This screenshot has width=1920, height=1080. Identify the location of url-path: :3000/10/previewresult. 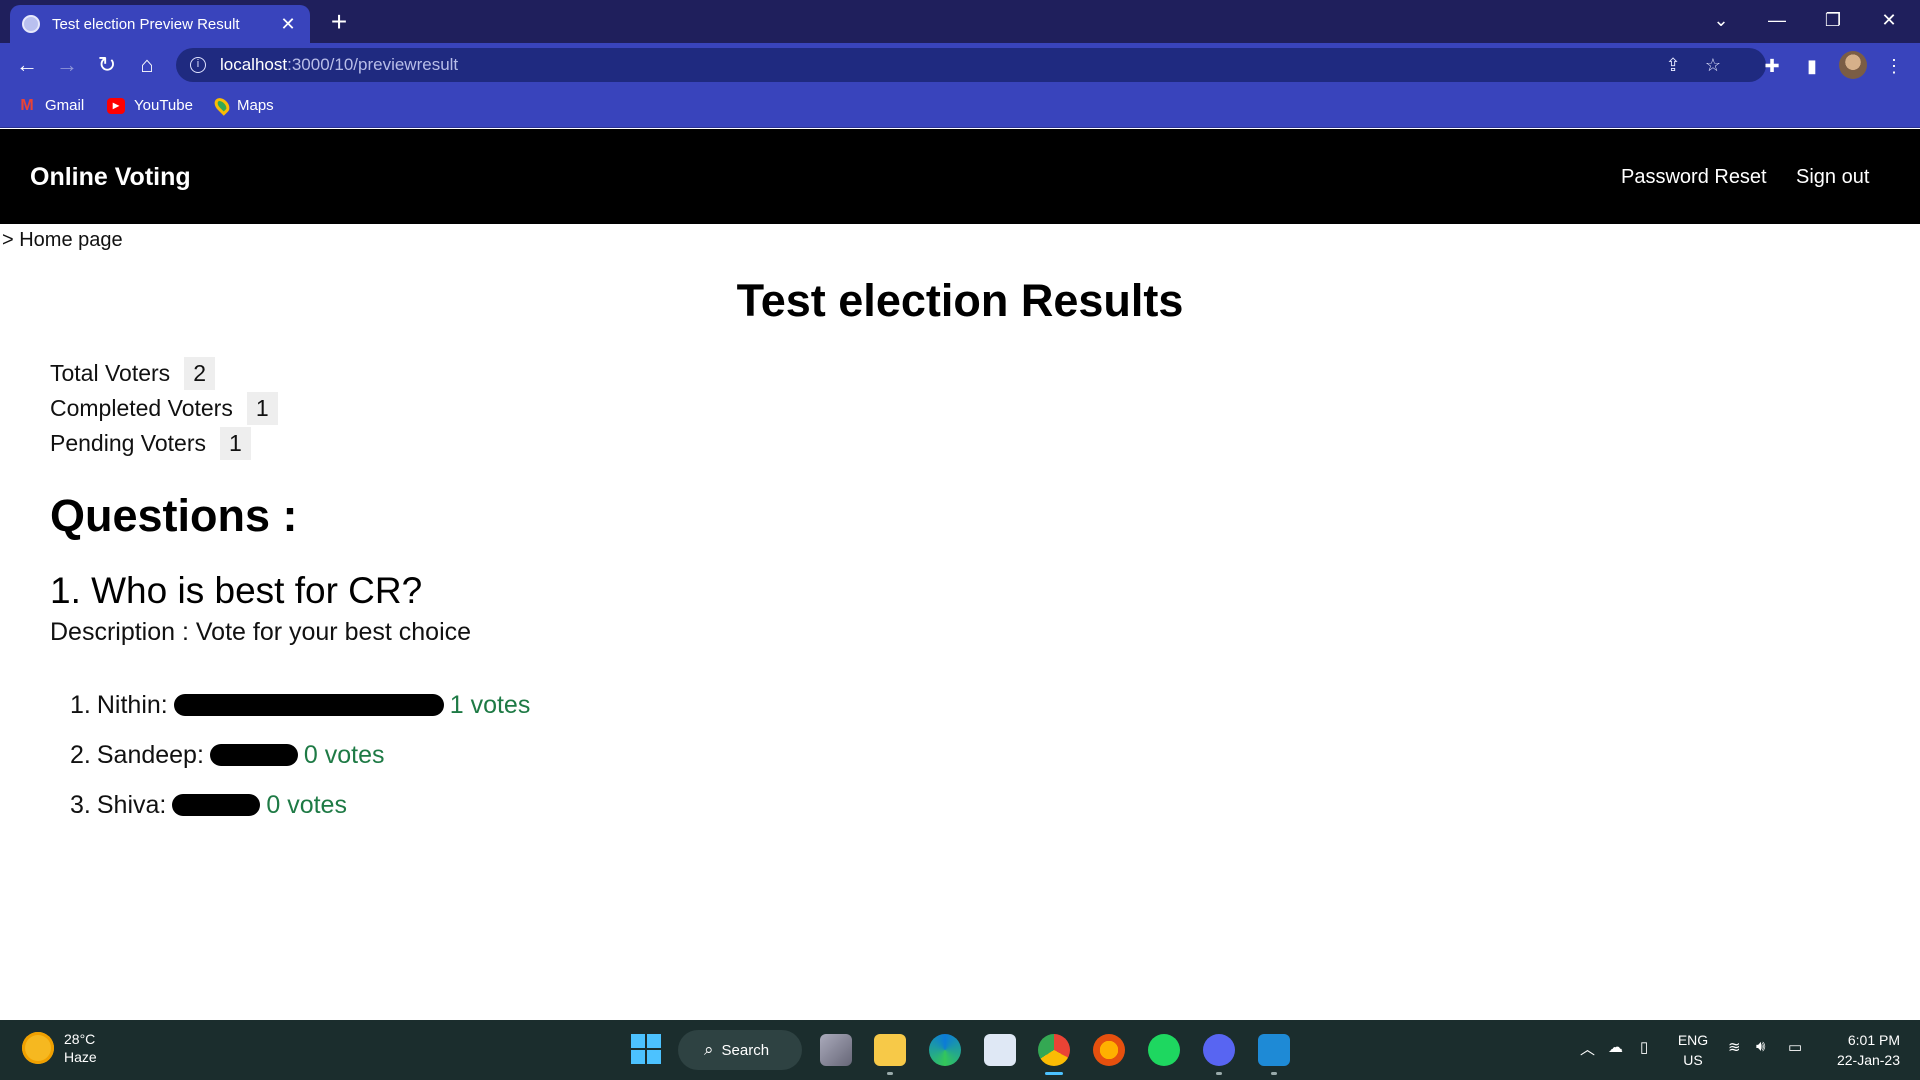
(373, 64).